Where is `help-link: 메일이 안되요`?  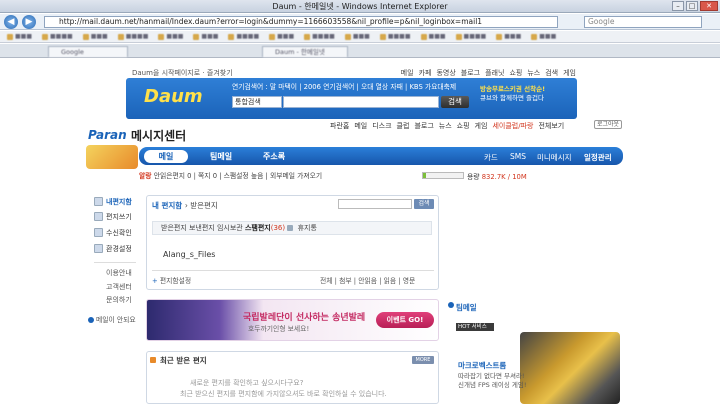
help-link: 메일이 안되요 is located at coordinates (112, 319).